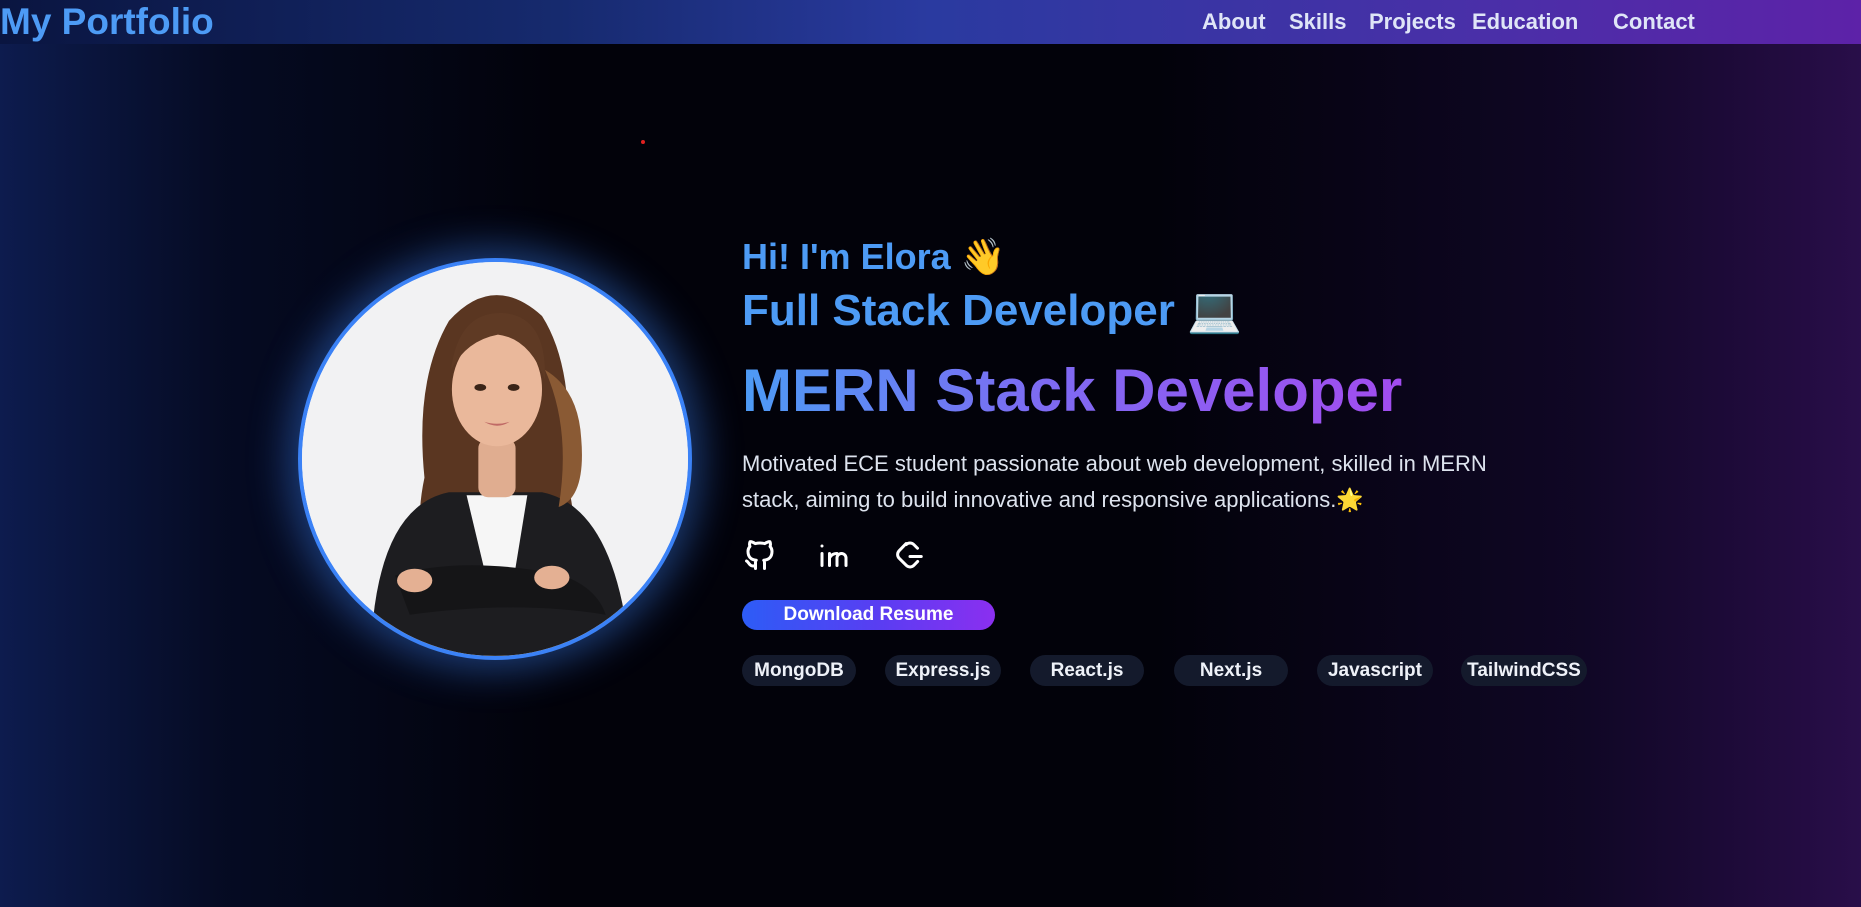 The image size is (1861, 907). I want to click on hero-role: Full Stack Developer 💻, so click(992, 310).